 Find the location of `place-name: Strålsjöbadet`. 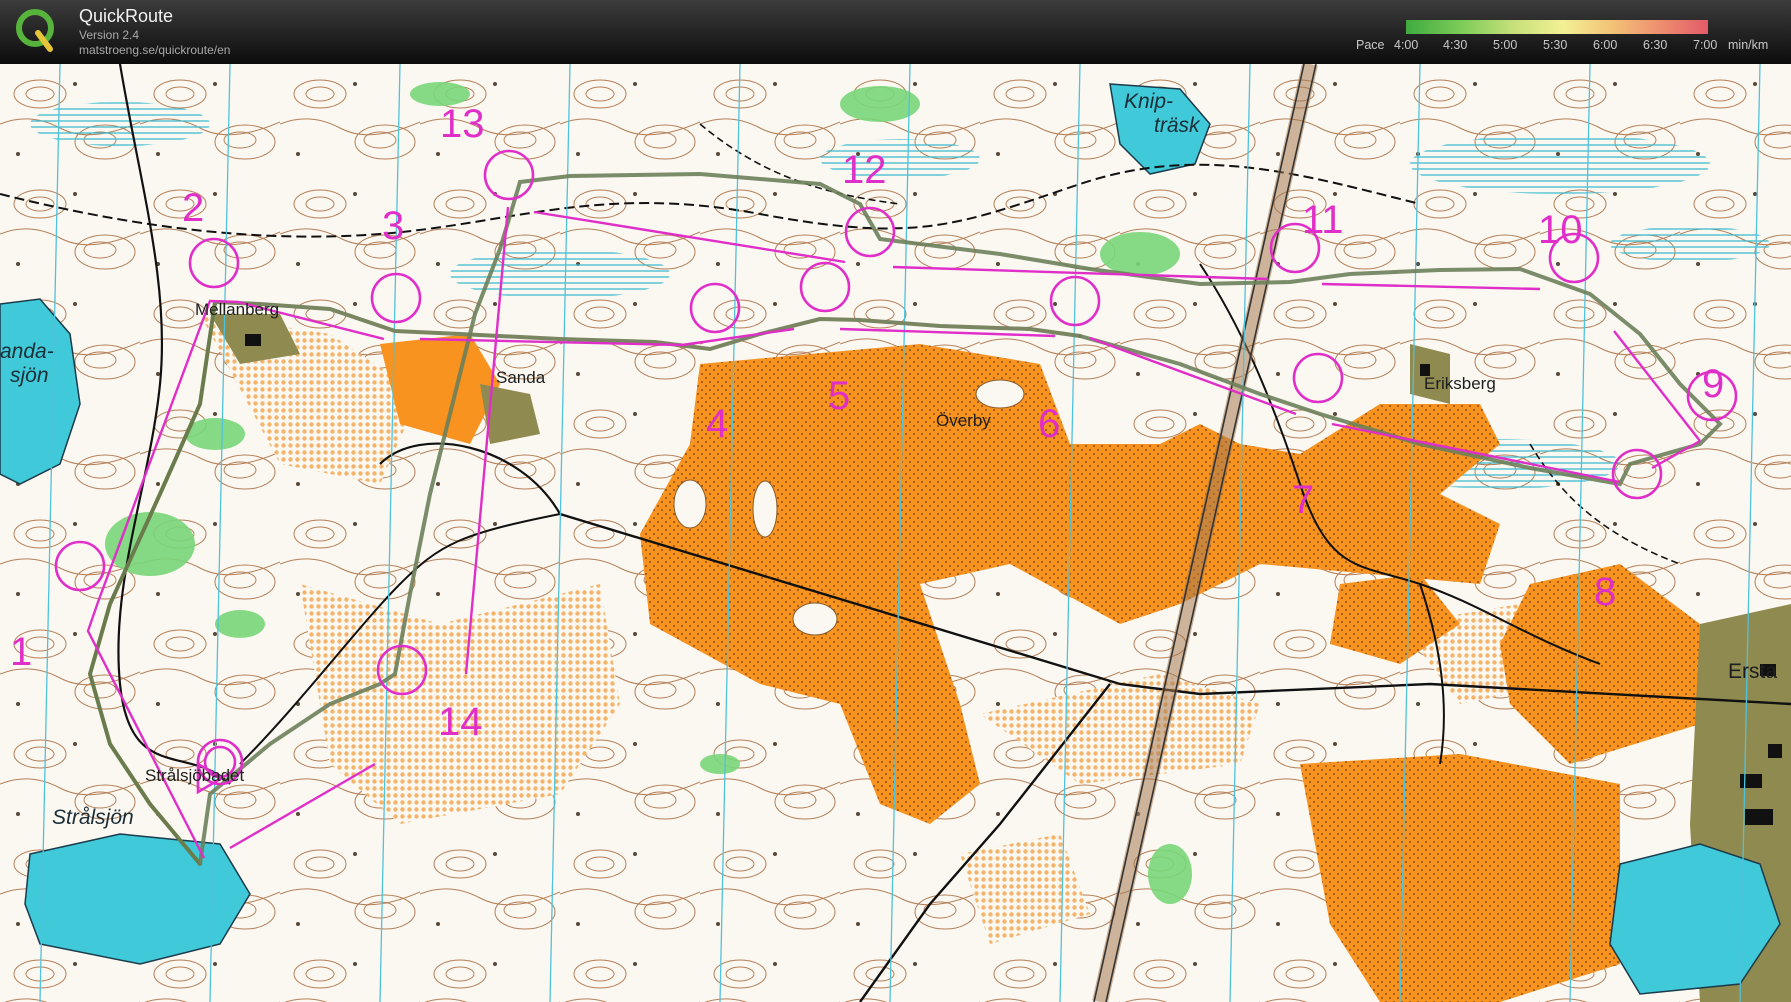

place-name: Strålsjöbadet is located at coordinates (195, 775).